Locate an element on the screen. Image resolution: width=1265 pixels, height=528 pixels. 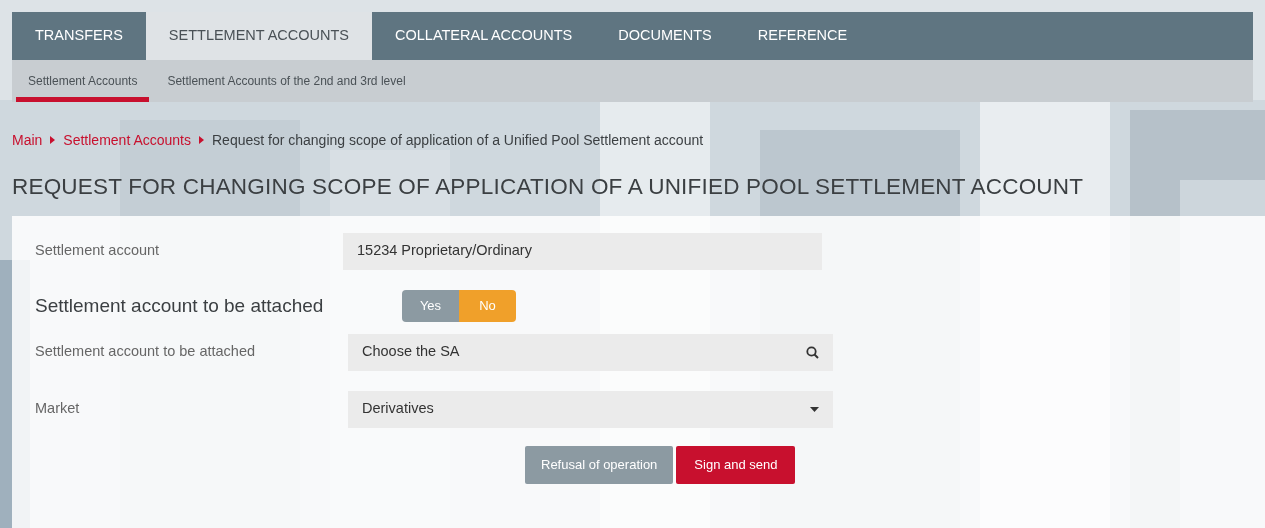
breadcrumb-link: Main is located at coordinates (27, 140).